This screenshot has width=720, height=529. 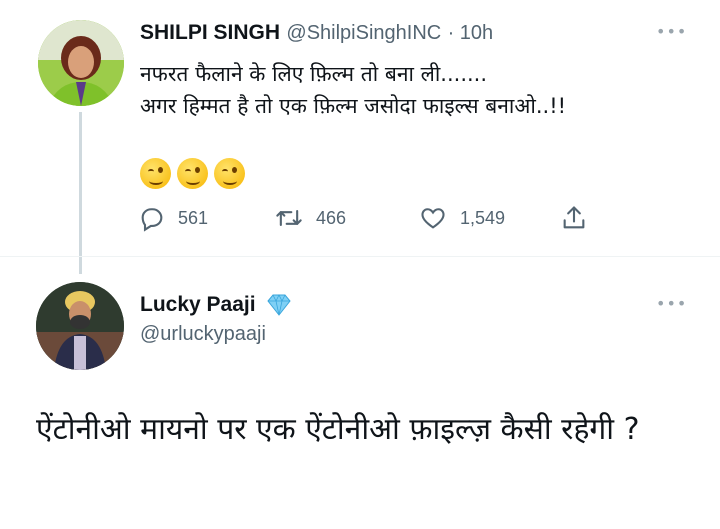 I want to click on emoji-row, so click(x=192, y=173).